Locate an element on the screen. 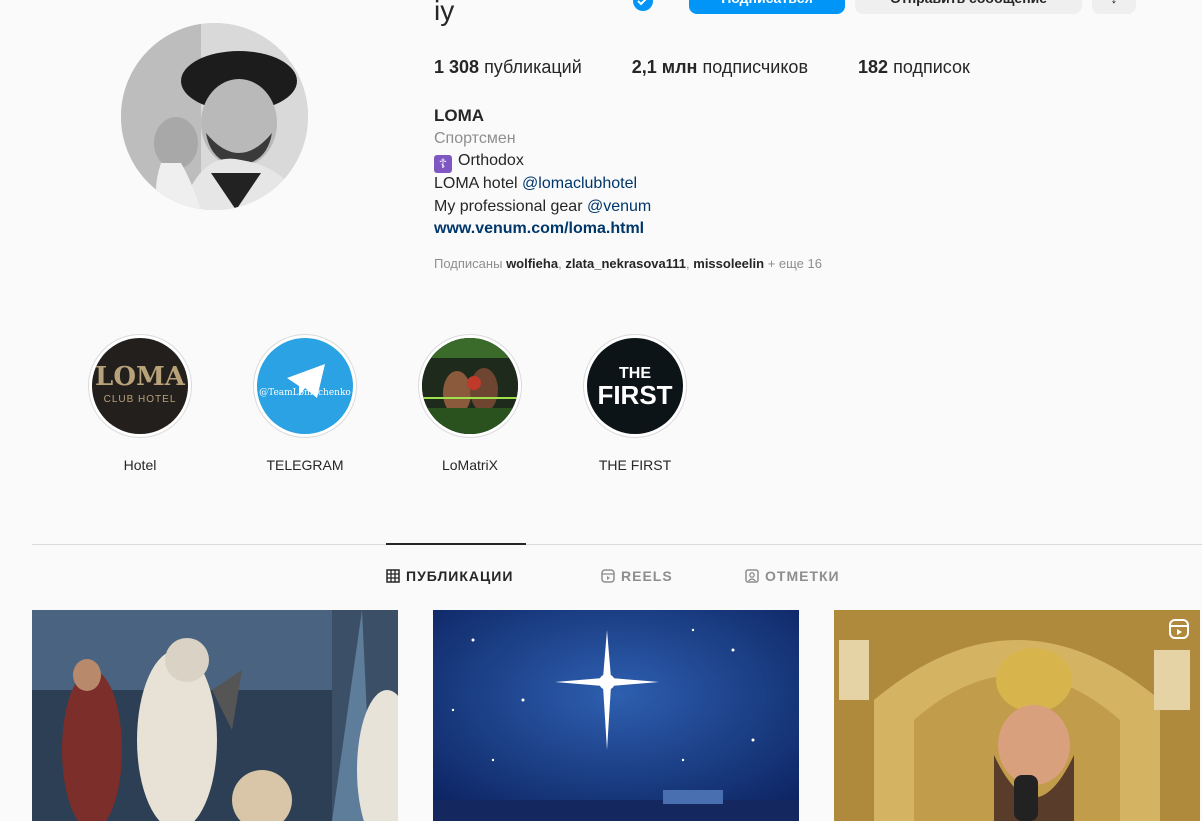 This screenshot has width=1202, height=821. telegram-caption: @TeamLomachenko is located at coordinates (305, 393).